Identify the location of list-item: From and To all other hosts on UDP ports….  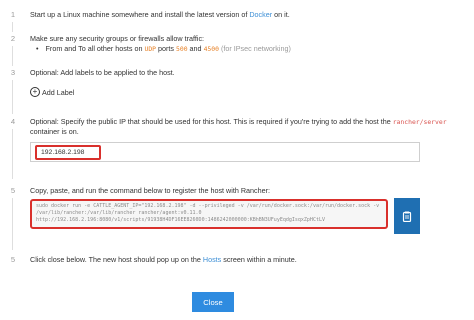
(163, 49).